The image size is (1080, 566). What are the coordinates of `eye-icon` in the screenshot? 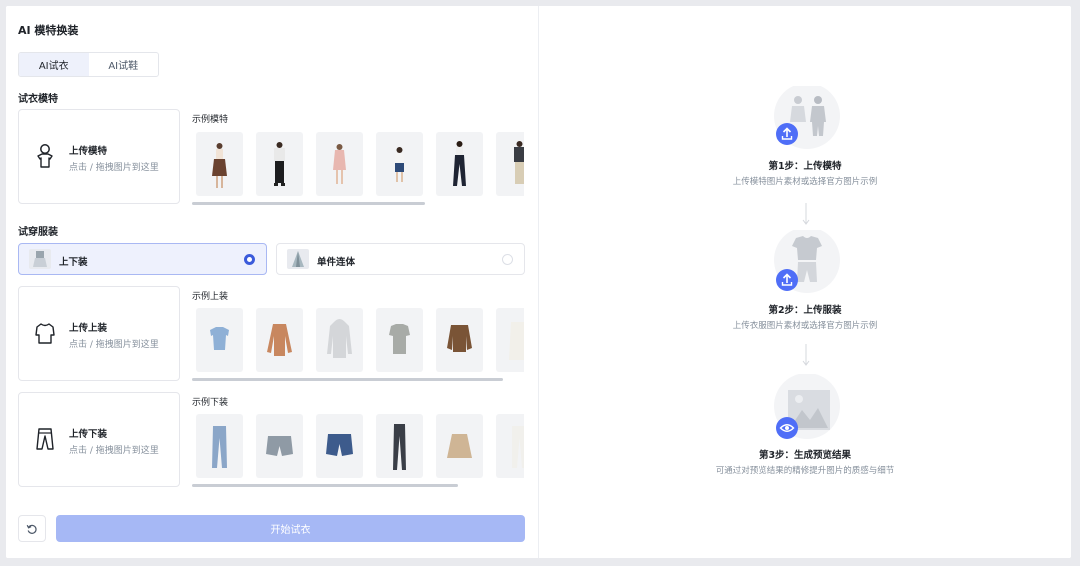 It's located at (787, 428).